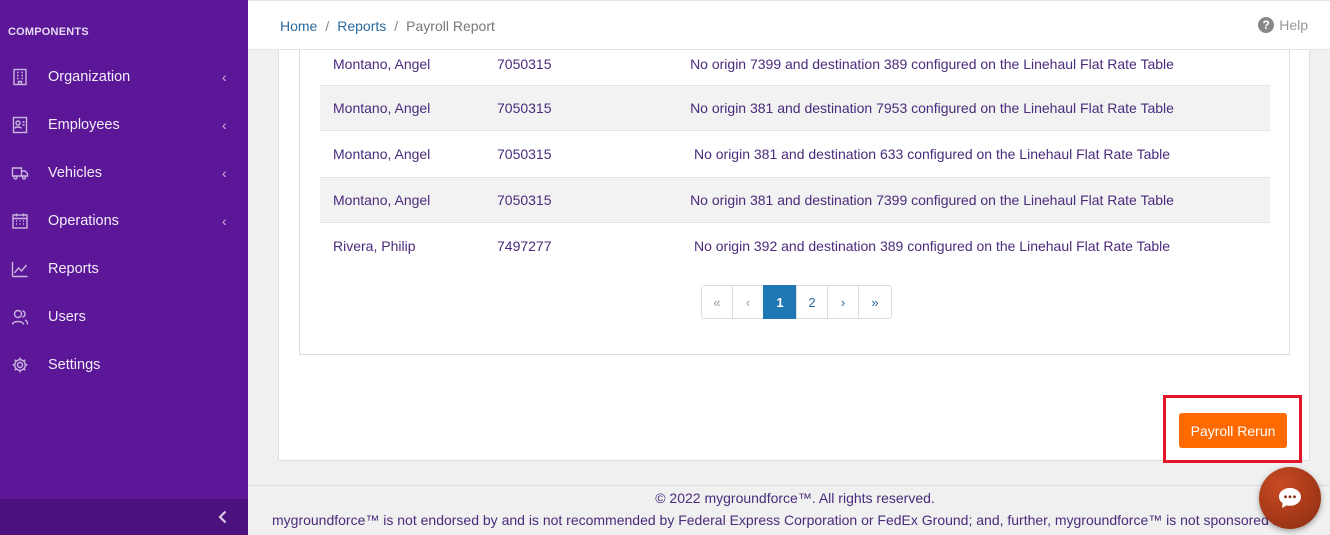 This screenshot has width=1330, height=535. Describe the element at coordinates (374, 246) in the screenshot. I see `employee-name-cell: Rivera, Philip` at that location.